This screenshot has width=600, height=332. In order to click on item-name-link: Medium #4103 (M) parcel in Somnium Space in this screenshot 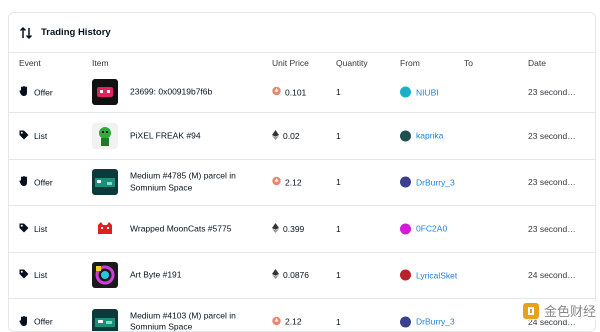, I will do `click(192, 321)`.